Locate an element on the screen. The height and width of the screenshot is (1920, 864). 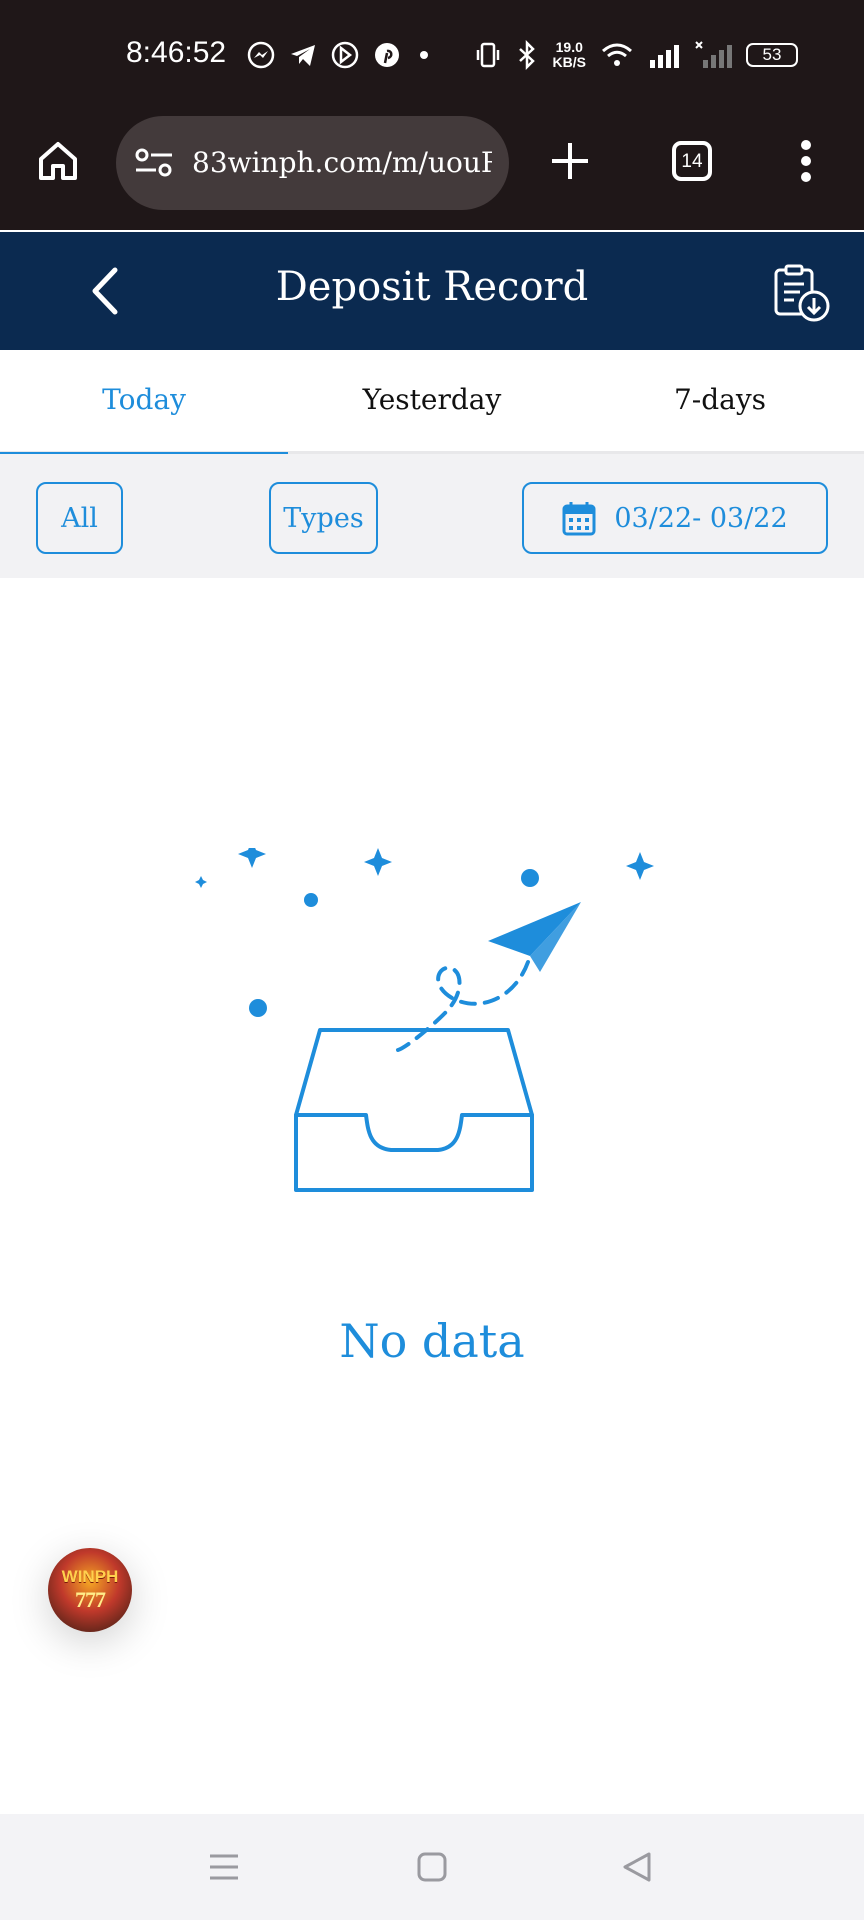
status-bar: 8:46:52 19.0 KB/S 53 is located at coordinates (432, 56).